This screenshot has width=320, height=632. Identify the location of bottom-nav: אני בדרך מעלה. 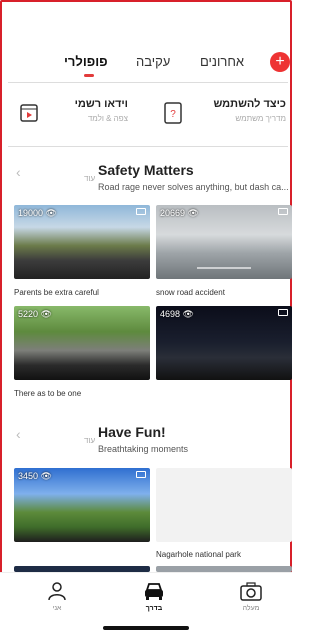
(146, 602).